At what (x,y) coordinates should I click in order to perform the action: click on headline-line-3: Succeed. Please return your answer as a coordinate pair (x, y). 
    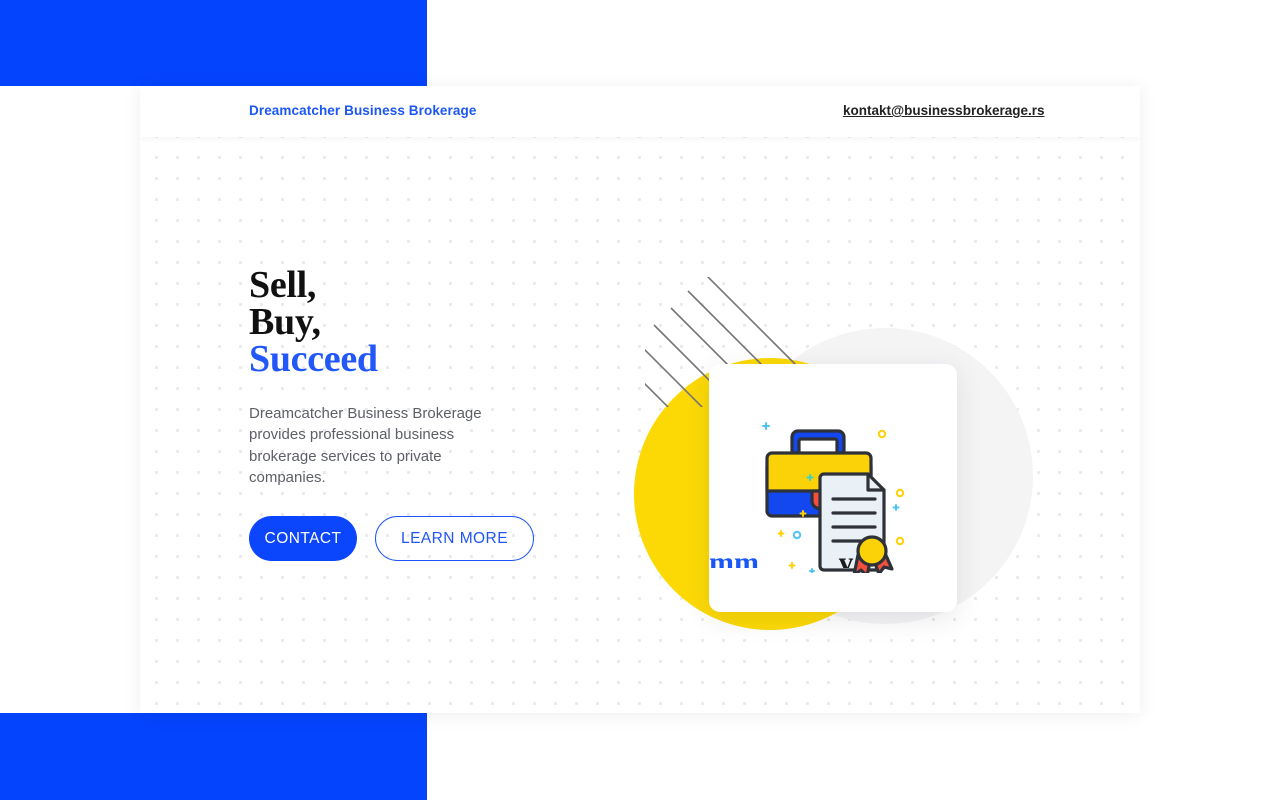
    Looking at the image, I should click on (313, 359).